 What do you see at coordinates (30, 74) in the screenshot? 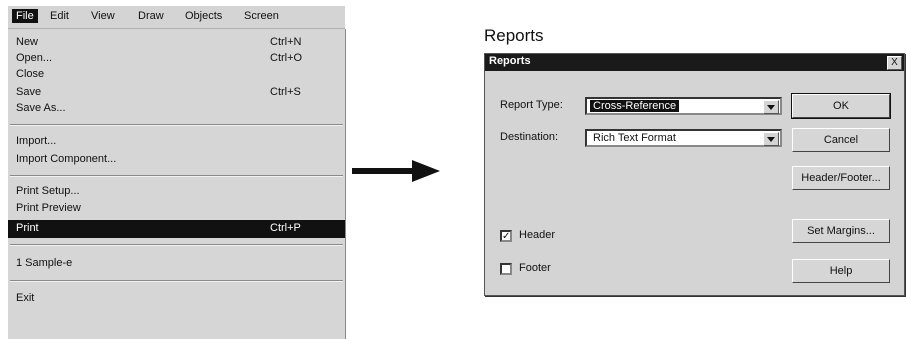
I see `menu-item-label: Close` at bounding box center [30, 74].